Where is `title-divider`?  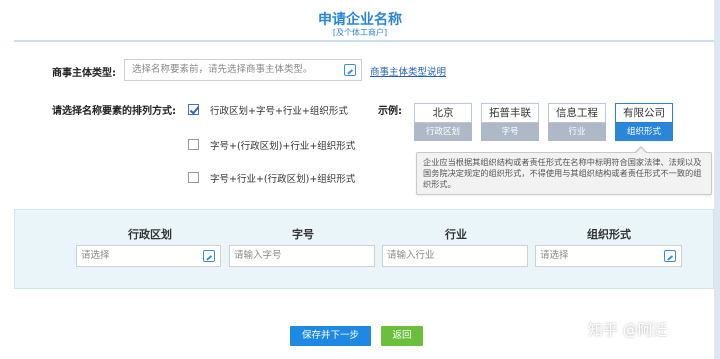 title-divider is located at coordinates (364, 41).